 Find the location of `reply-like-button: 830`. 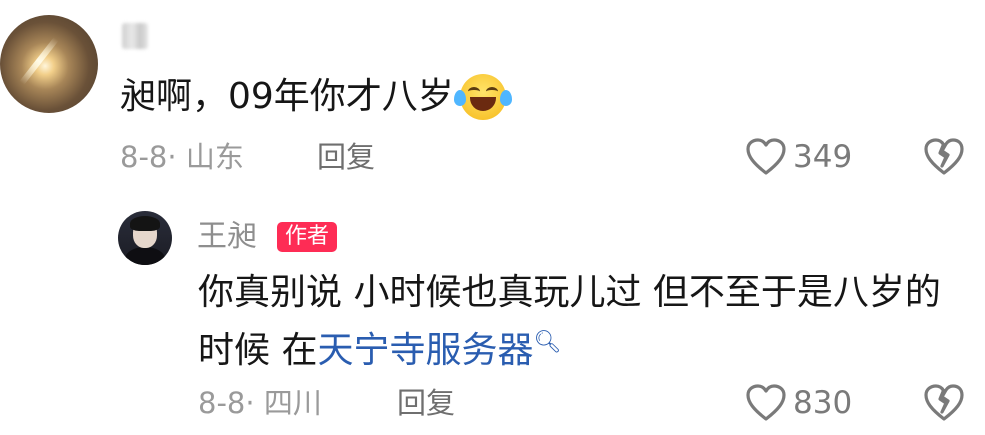

reply-like-button: 830 is located at coordinates (798, 403).